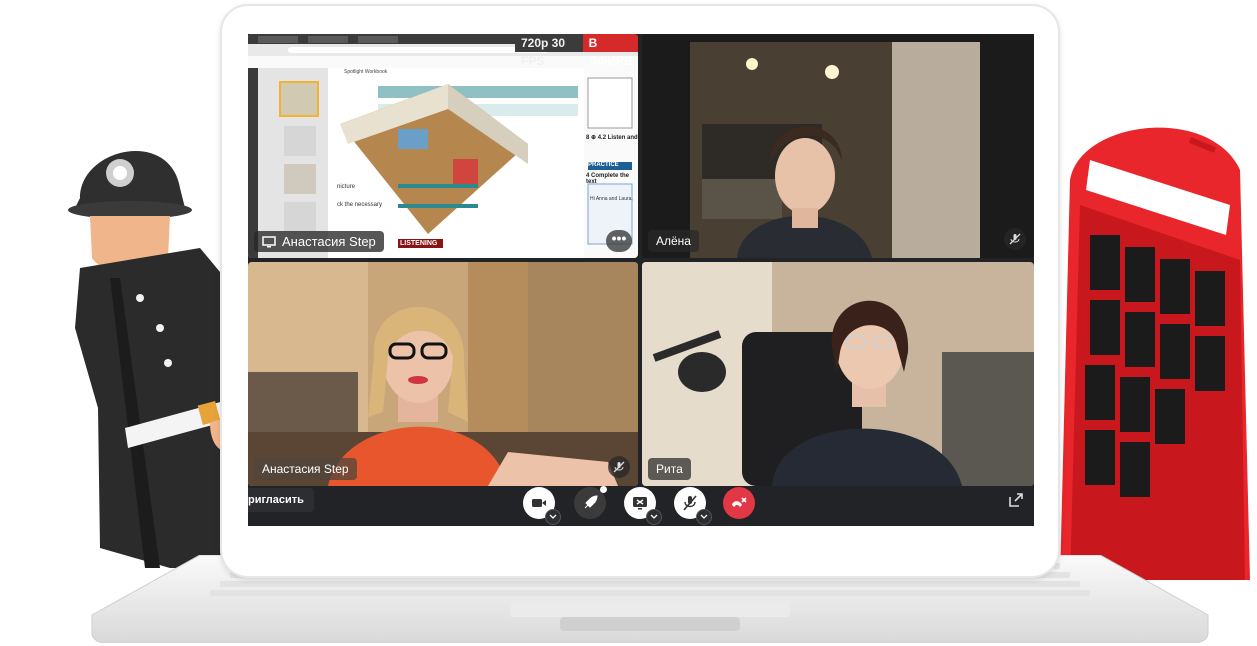 The image size is (1257, 646). I want to click on stream-status-badge: 720p 30 FPS В ЭФИРЕ, so click(576, 51).